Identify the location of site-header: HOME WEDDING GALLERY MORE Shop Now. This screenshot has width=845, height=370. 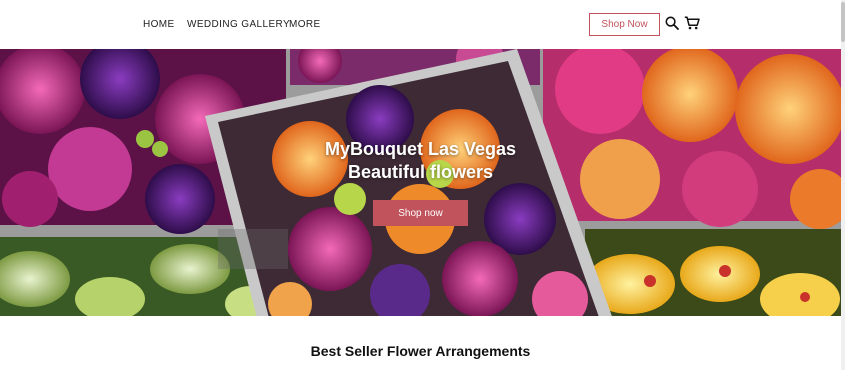
(422, 24).